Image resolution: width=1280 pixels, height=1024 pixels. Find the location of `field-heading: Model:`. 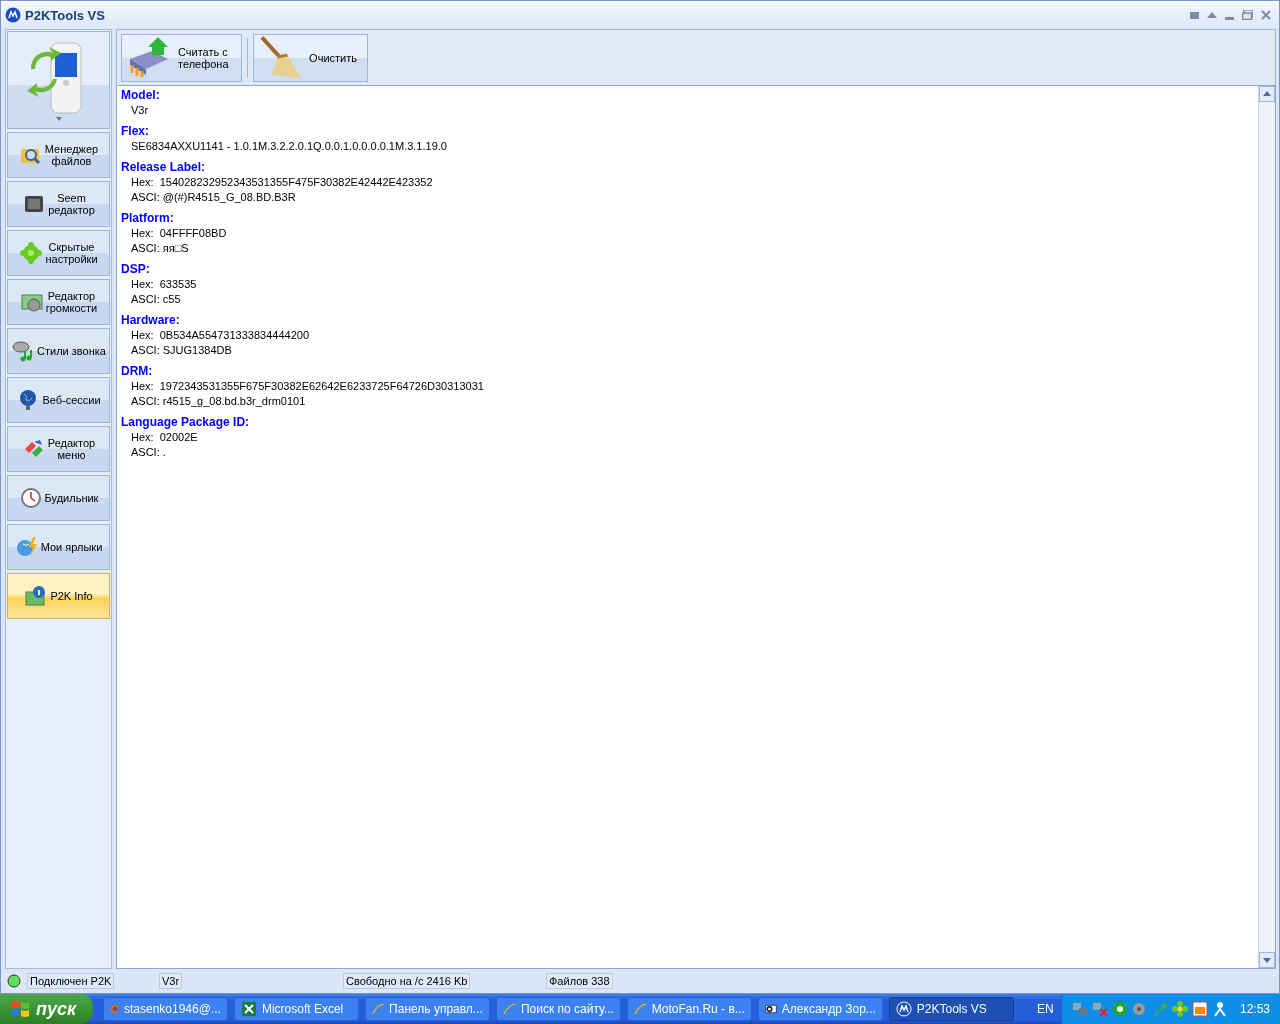

field-heading: Model: is located at coordinates (141, 95).